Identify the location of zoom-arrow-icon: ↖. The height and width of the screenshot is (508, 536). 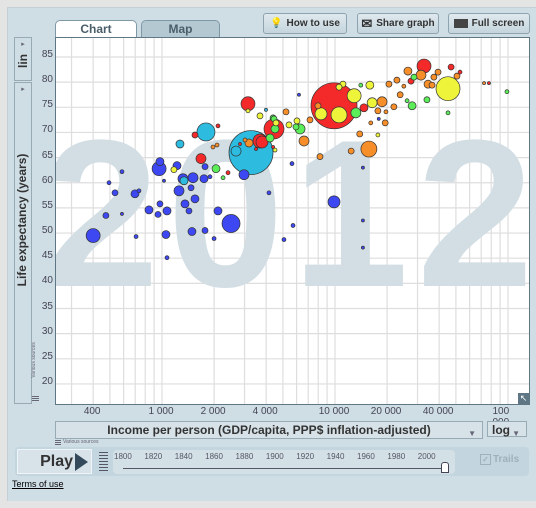
(523, 398).